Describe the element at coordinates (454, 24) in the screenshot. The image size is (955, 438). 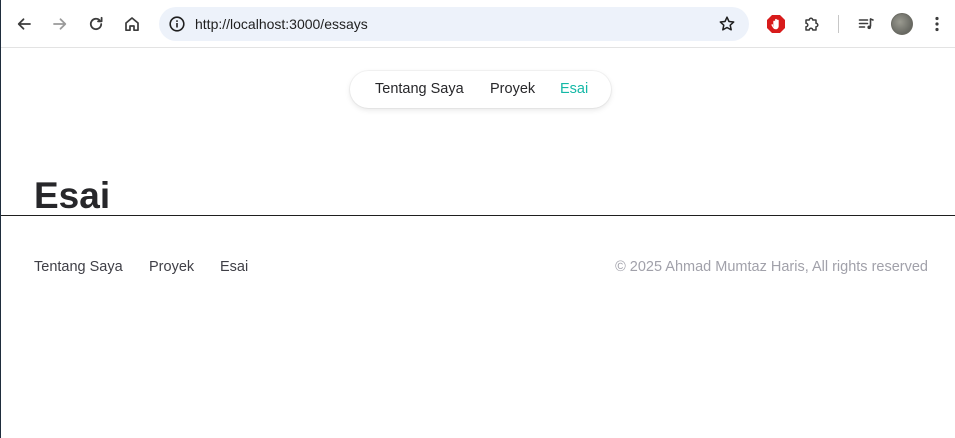
I see `address-bar: http://localhost:3000/essays` at that location.